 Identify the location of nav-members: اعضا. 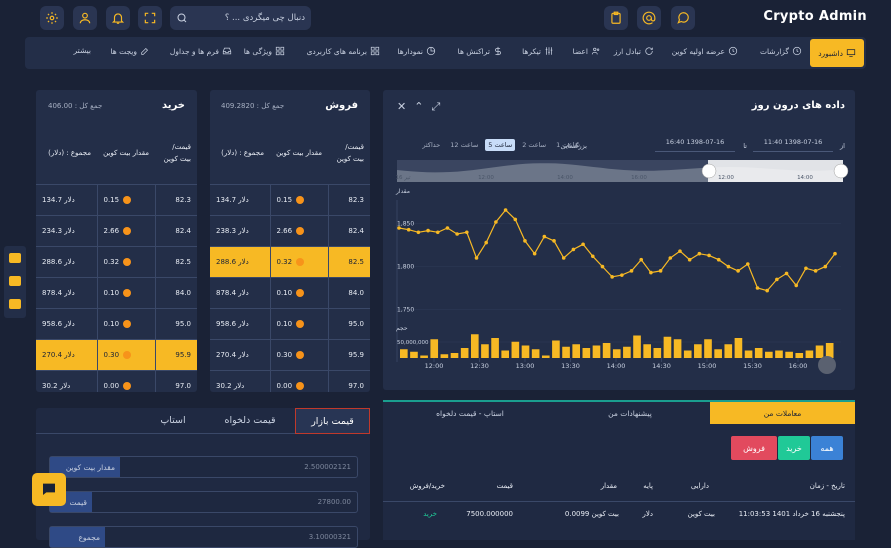
(587, 51).